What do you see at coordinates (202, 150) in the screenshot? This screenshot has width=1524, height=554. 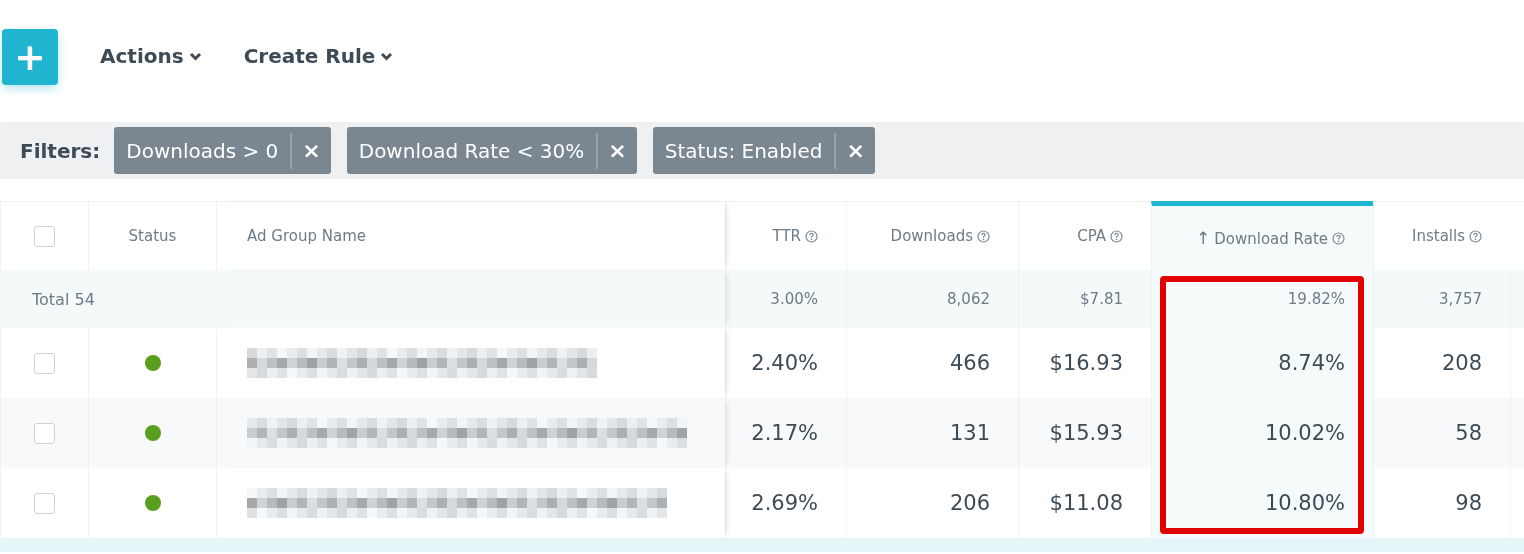 I see `filter-chip-label: Downloads > 0` at bounding box center [202, 150].